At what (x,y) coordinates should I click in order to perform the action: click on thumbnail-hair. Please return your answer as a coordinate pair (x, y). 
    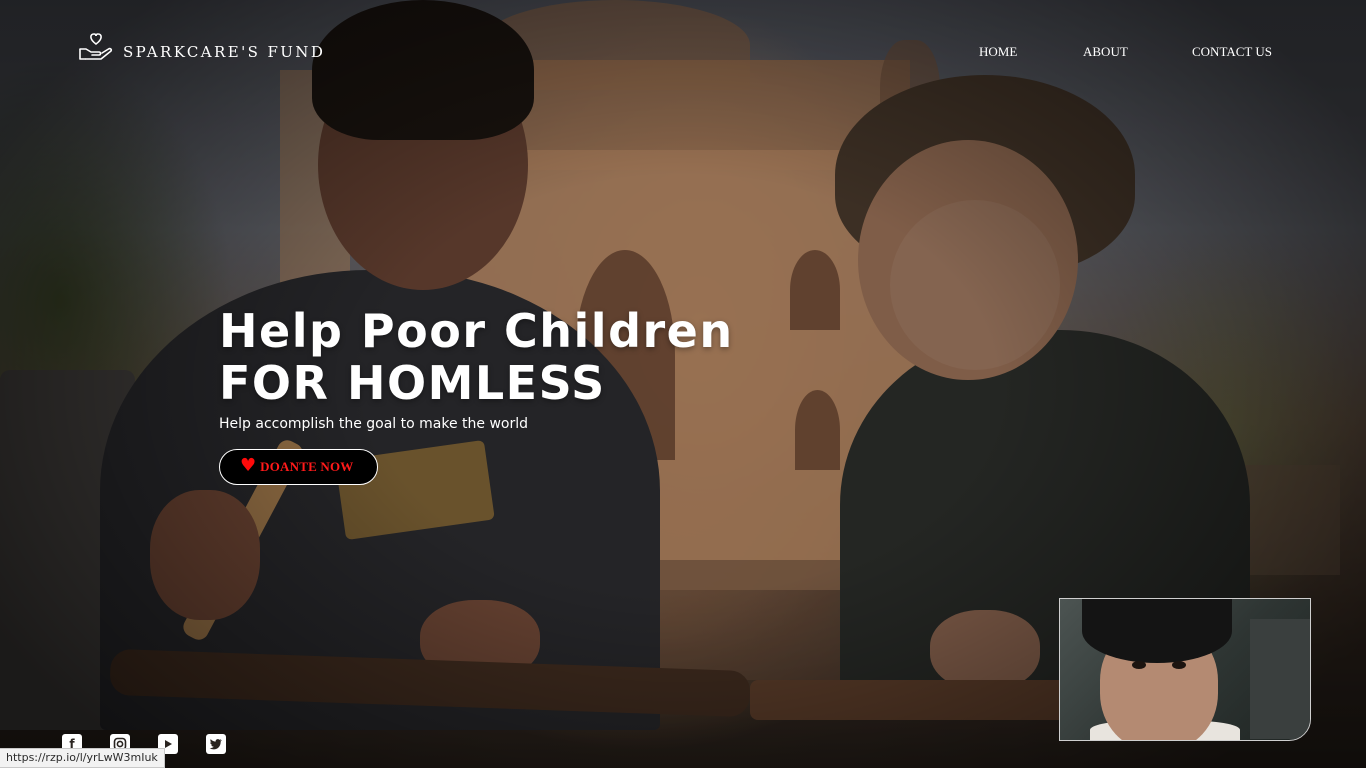
    Looking at the image, I should click on (1157, 631).